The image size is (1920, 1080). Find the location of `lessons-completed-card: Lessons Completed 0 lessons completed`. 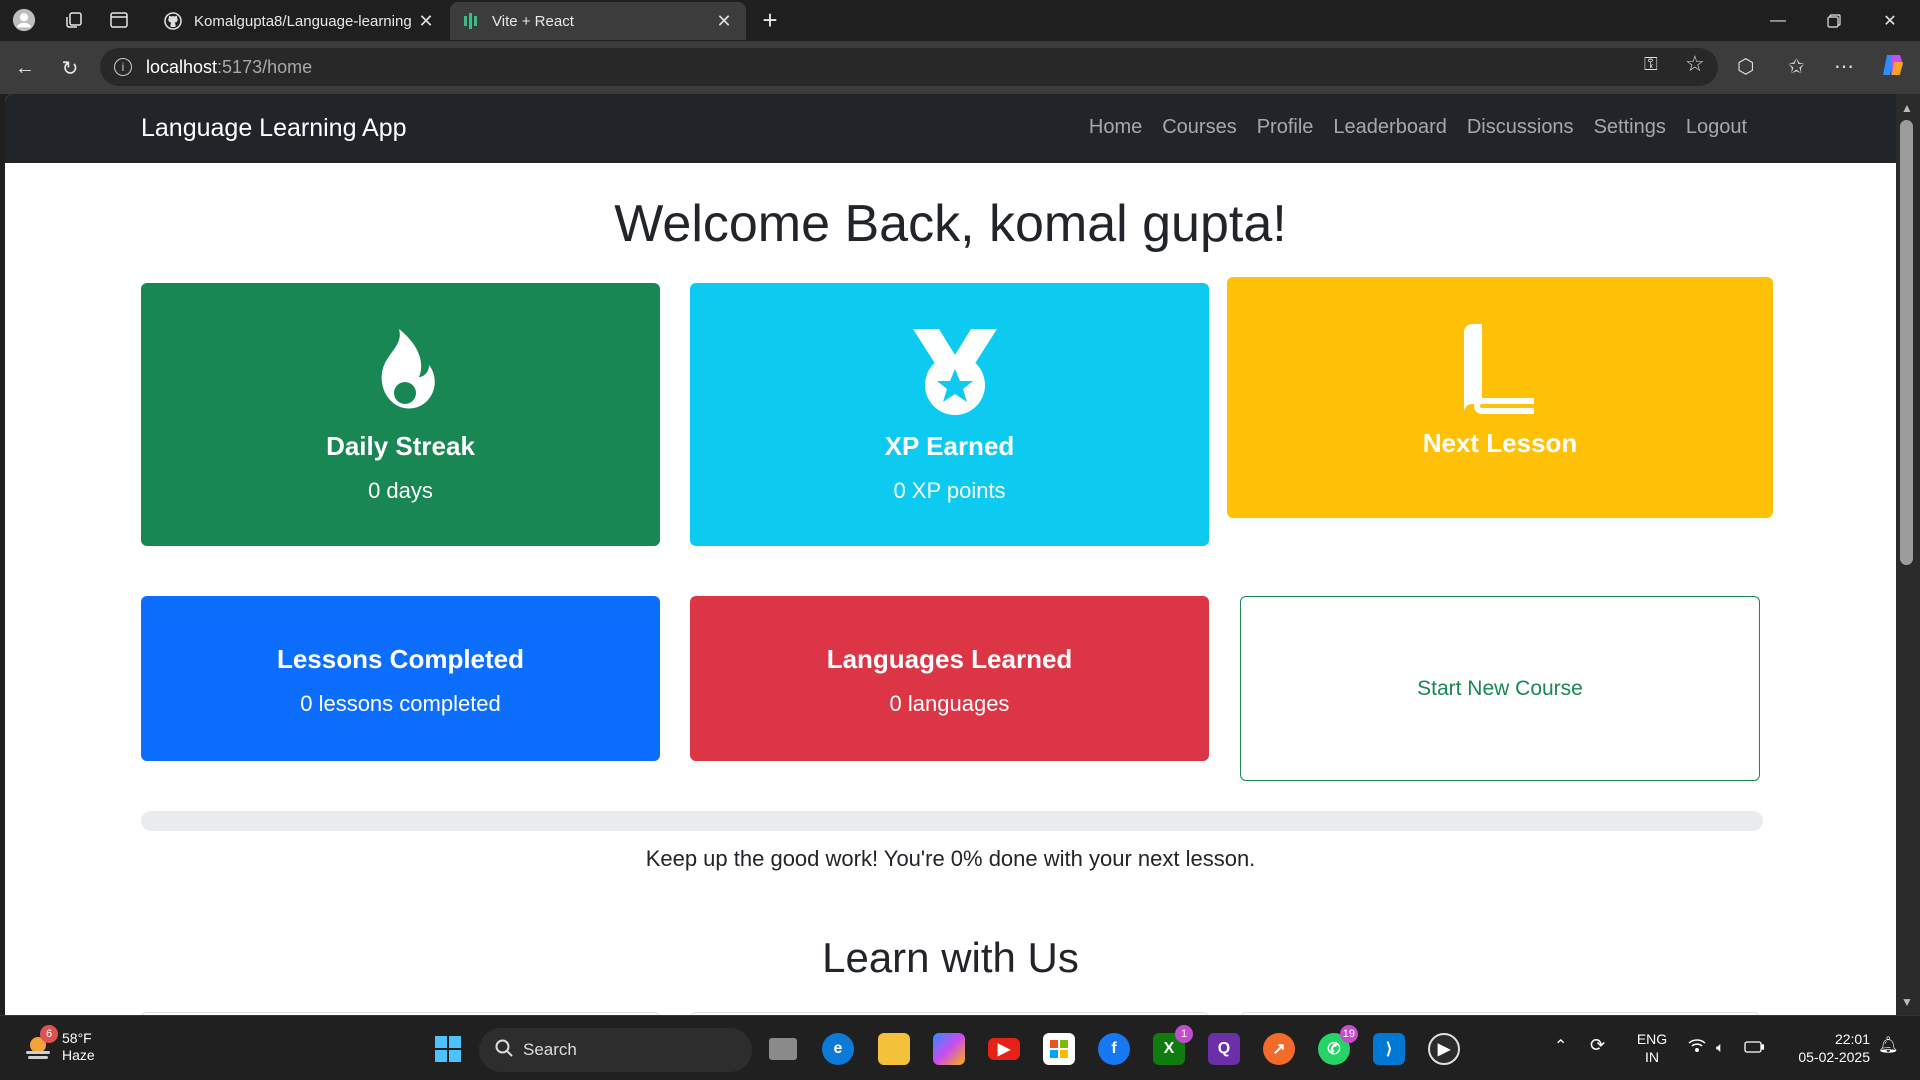

lessons-completed-card: Lessons Completed 0 lessons completed is located at coordinates (400, 678).